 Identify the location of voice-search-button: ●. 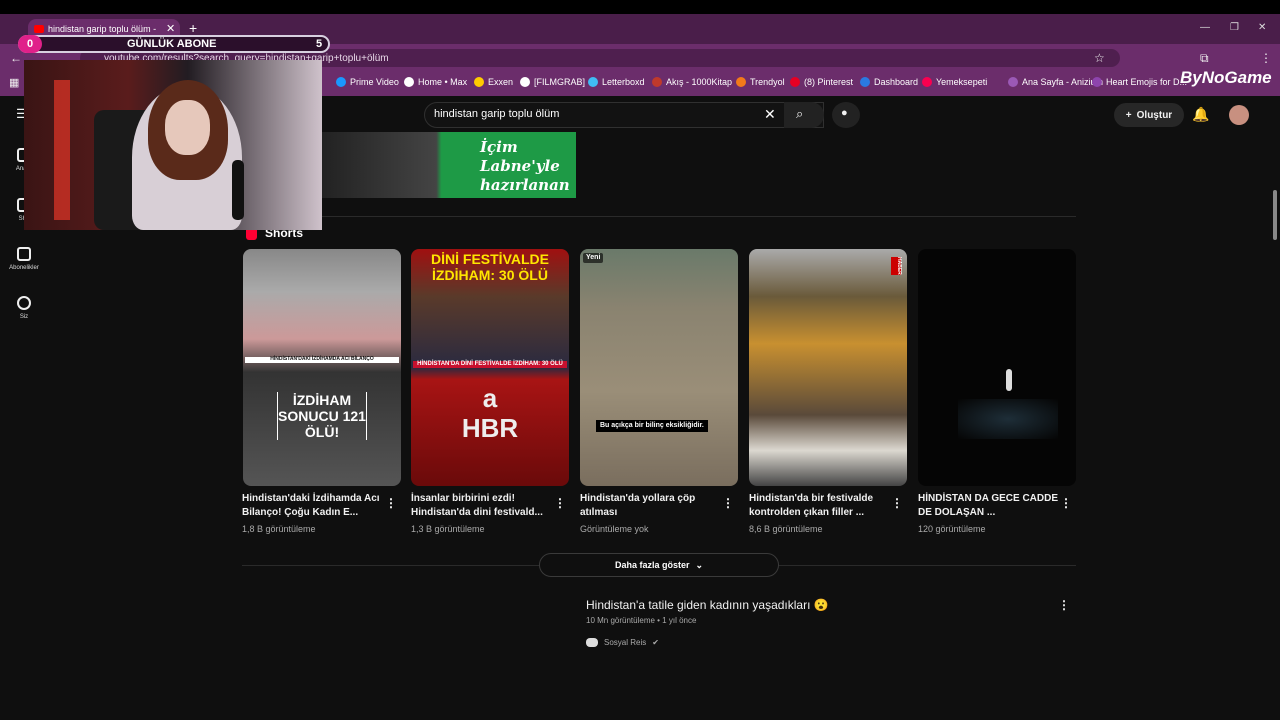
(846, 115).